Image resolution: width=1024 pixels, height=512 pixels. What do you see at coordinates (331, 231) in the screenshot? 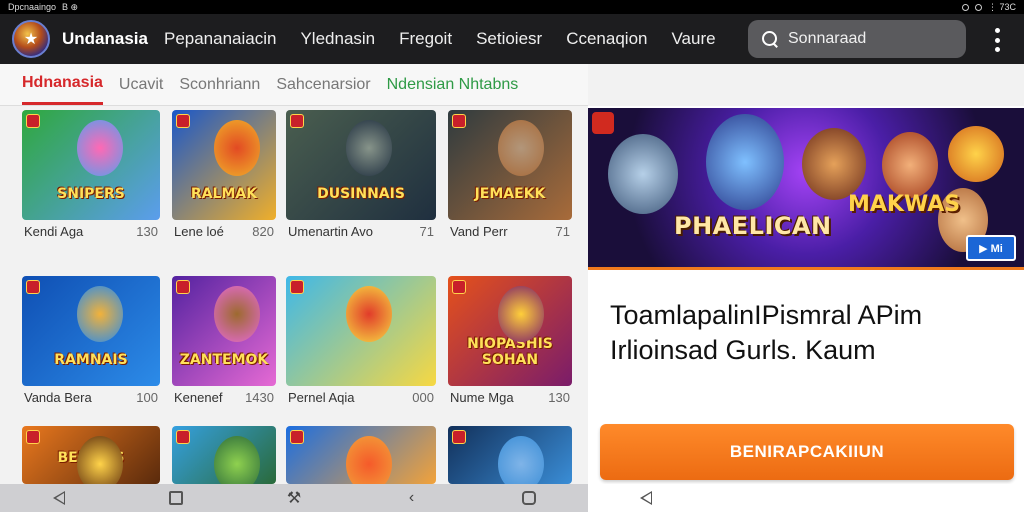
I see `game-name: Umenartin Avo` at bounding box center [331, 231].